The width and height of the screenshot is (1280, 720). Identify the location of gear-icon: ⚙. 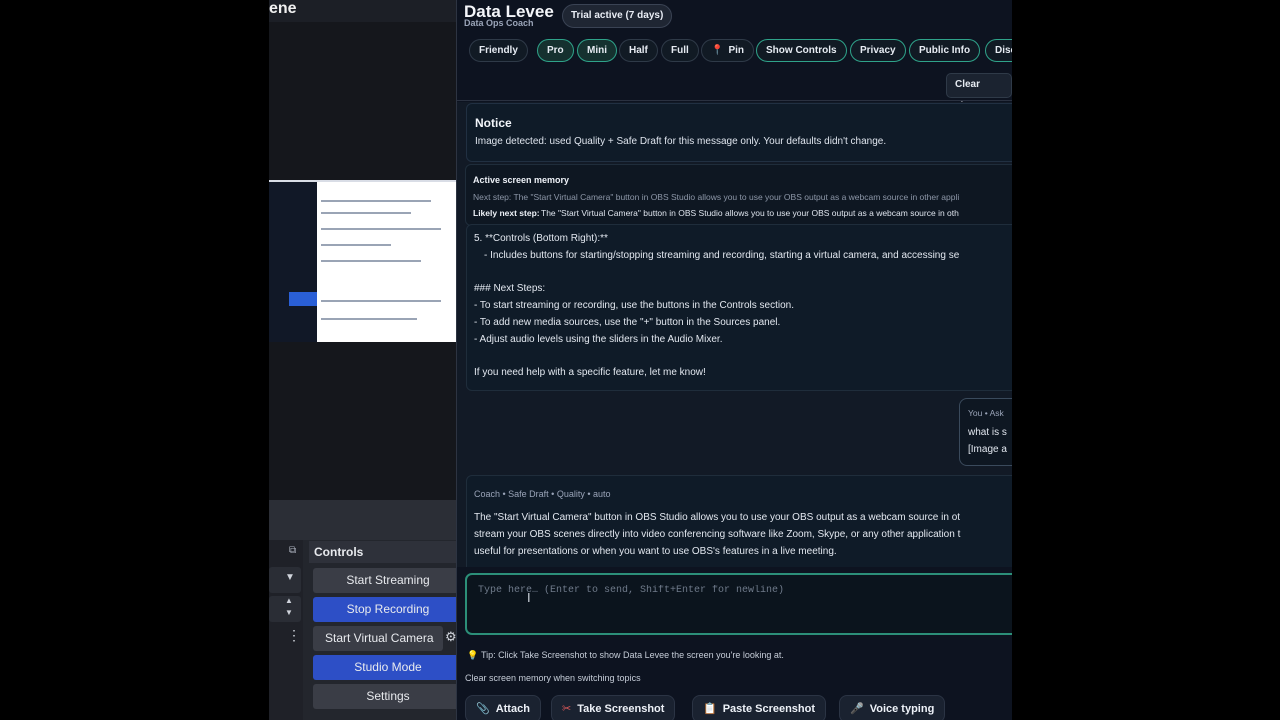
(450, 637).